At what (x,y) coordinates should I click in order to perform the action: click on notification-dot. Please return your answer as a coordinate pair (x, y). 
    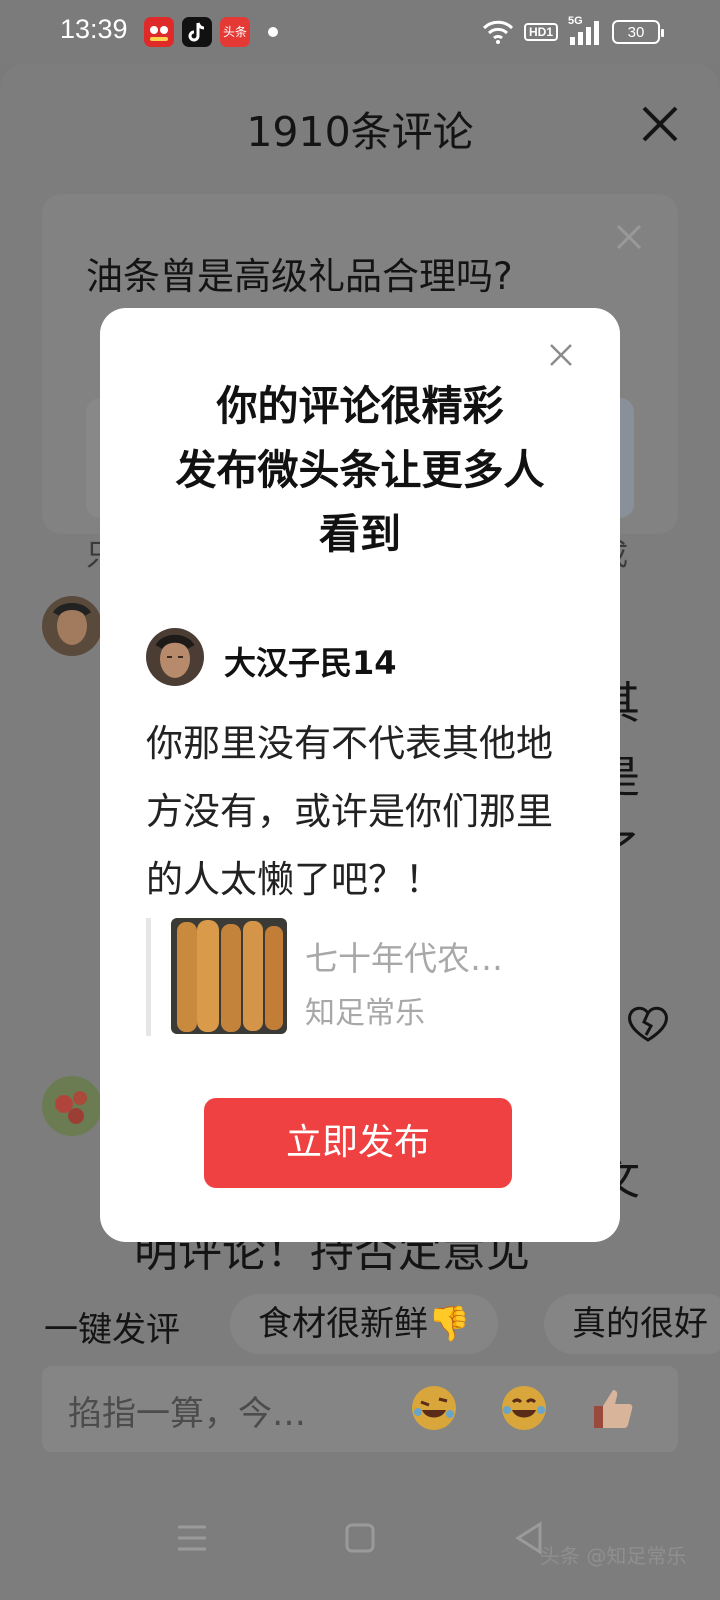
    Looking at the image, I should click on (273, 32).